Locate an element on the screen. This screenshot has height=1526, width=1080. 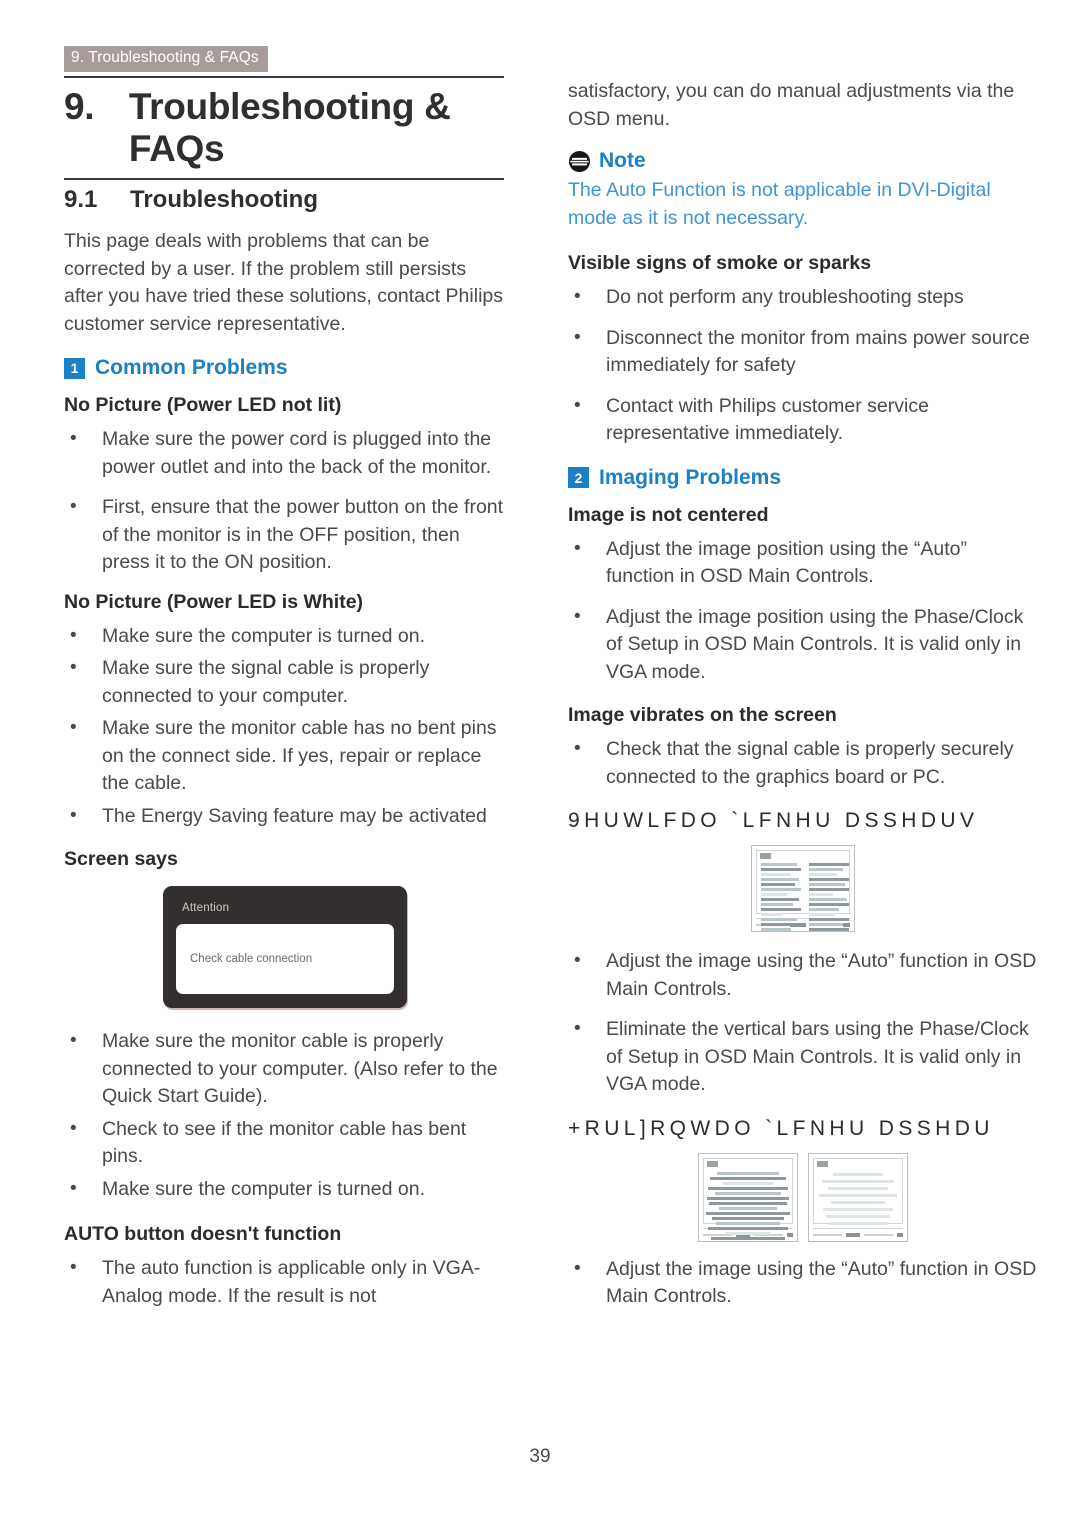
osd-title: Attention is located at coordinates (206, 908).